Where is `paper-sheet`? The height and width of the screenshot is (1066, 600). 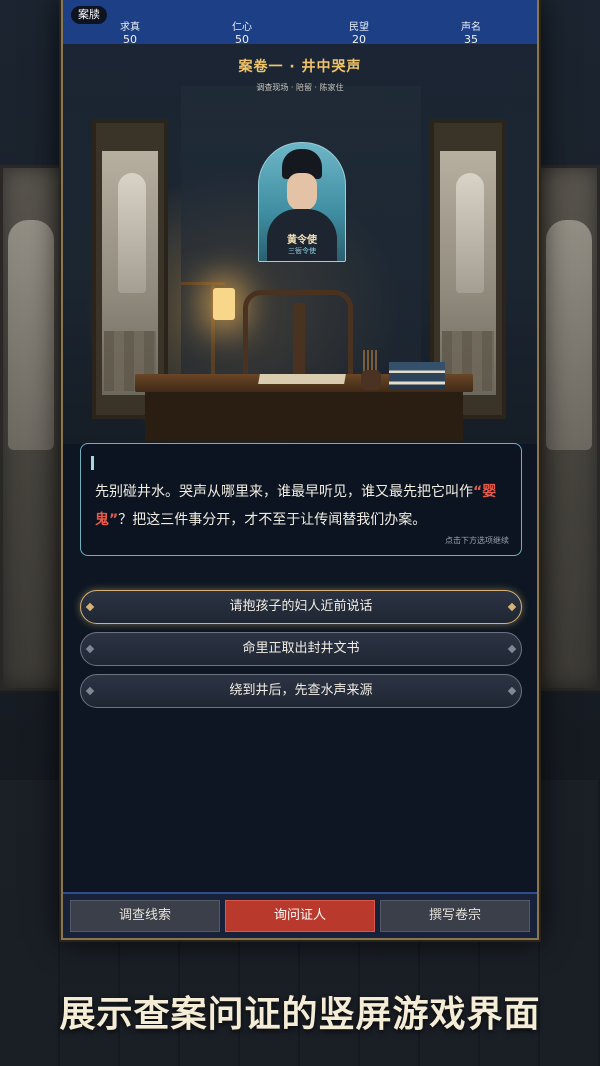 paper-sheet is located at coordinates (302, 379).